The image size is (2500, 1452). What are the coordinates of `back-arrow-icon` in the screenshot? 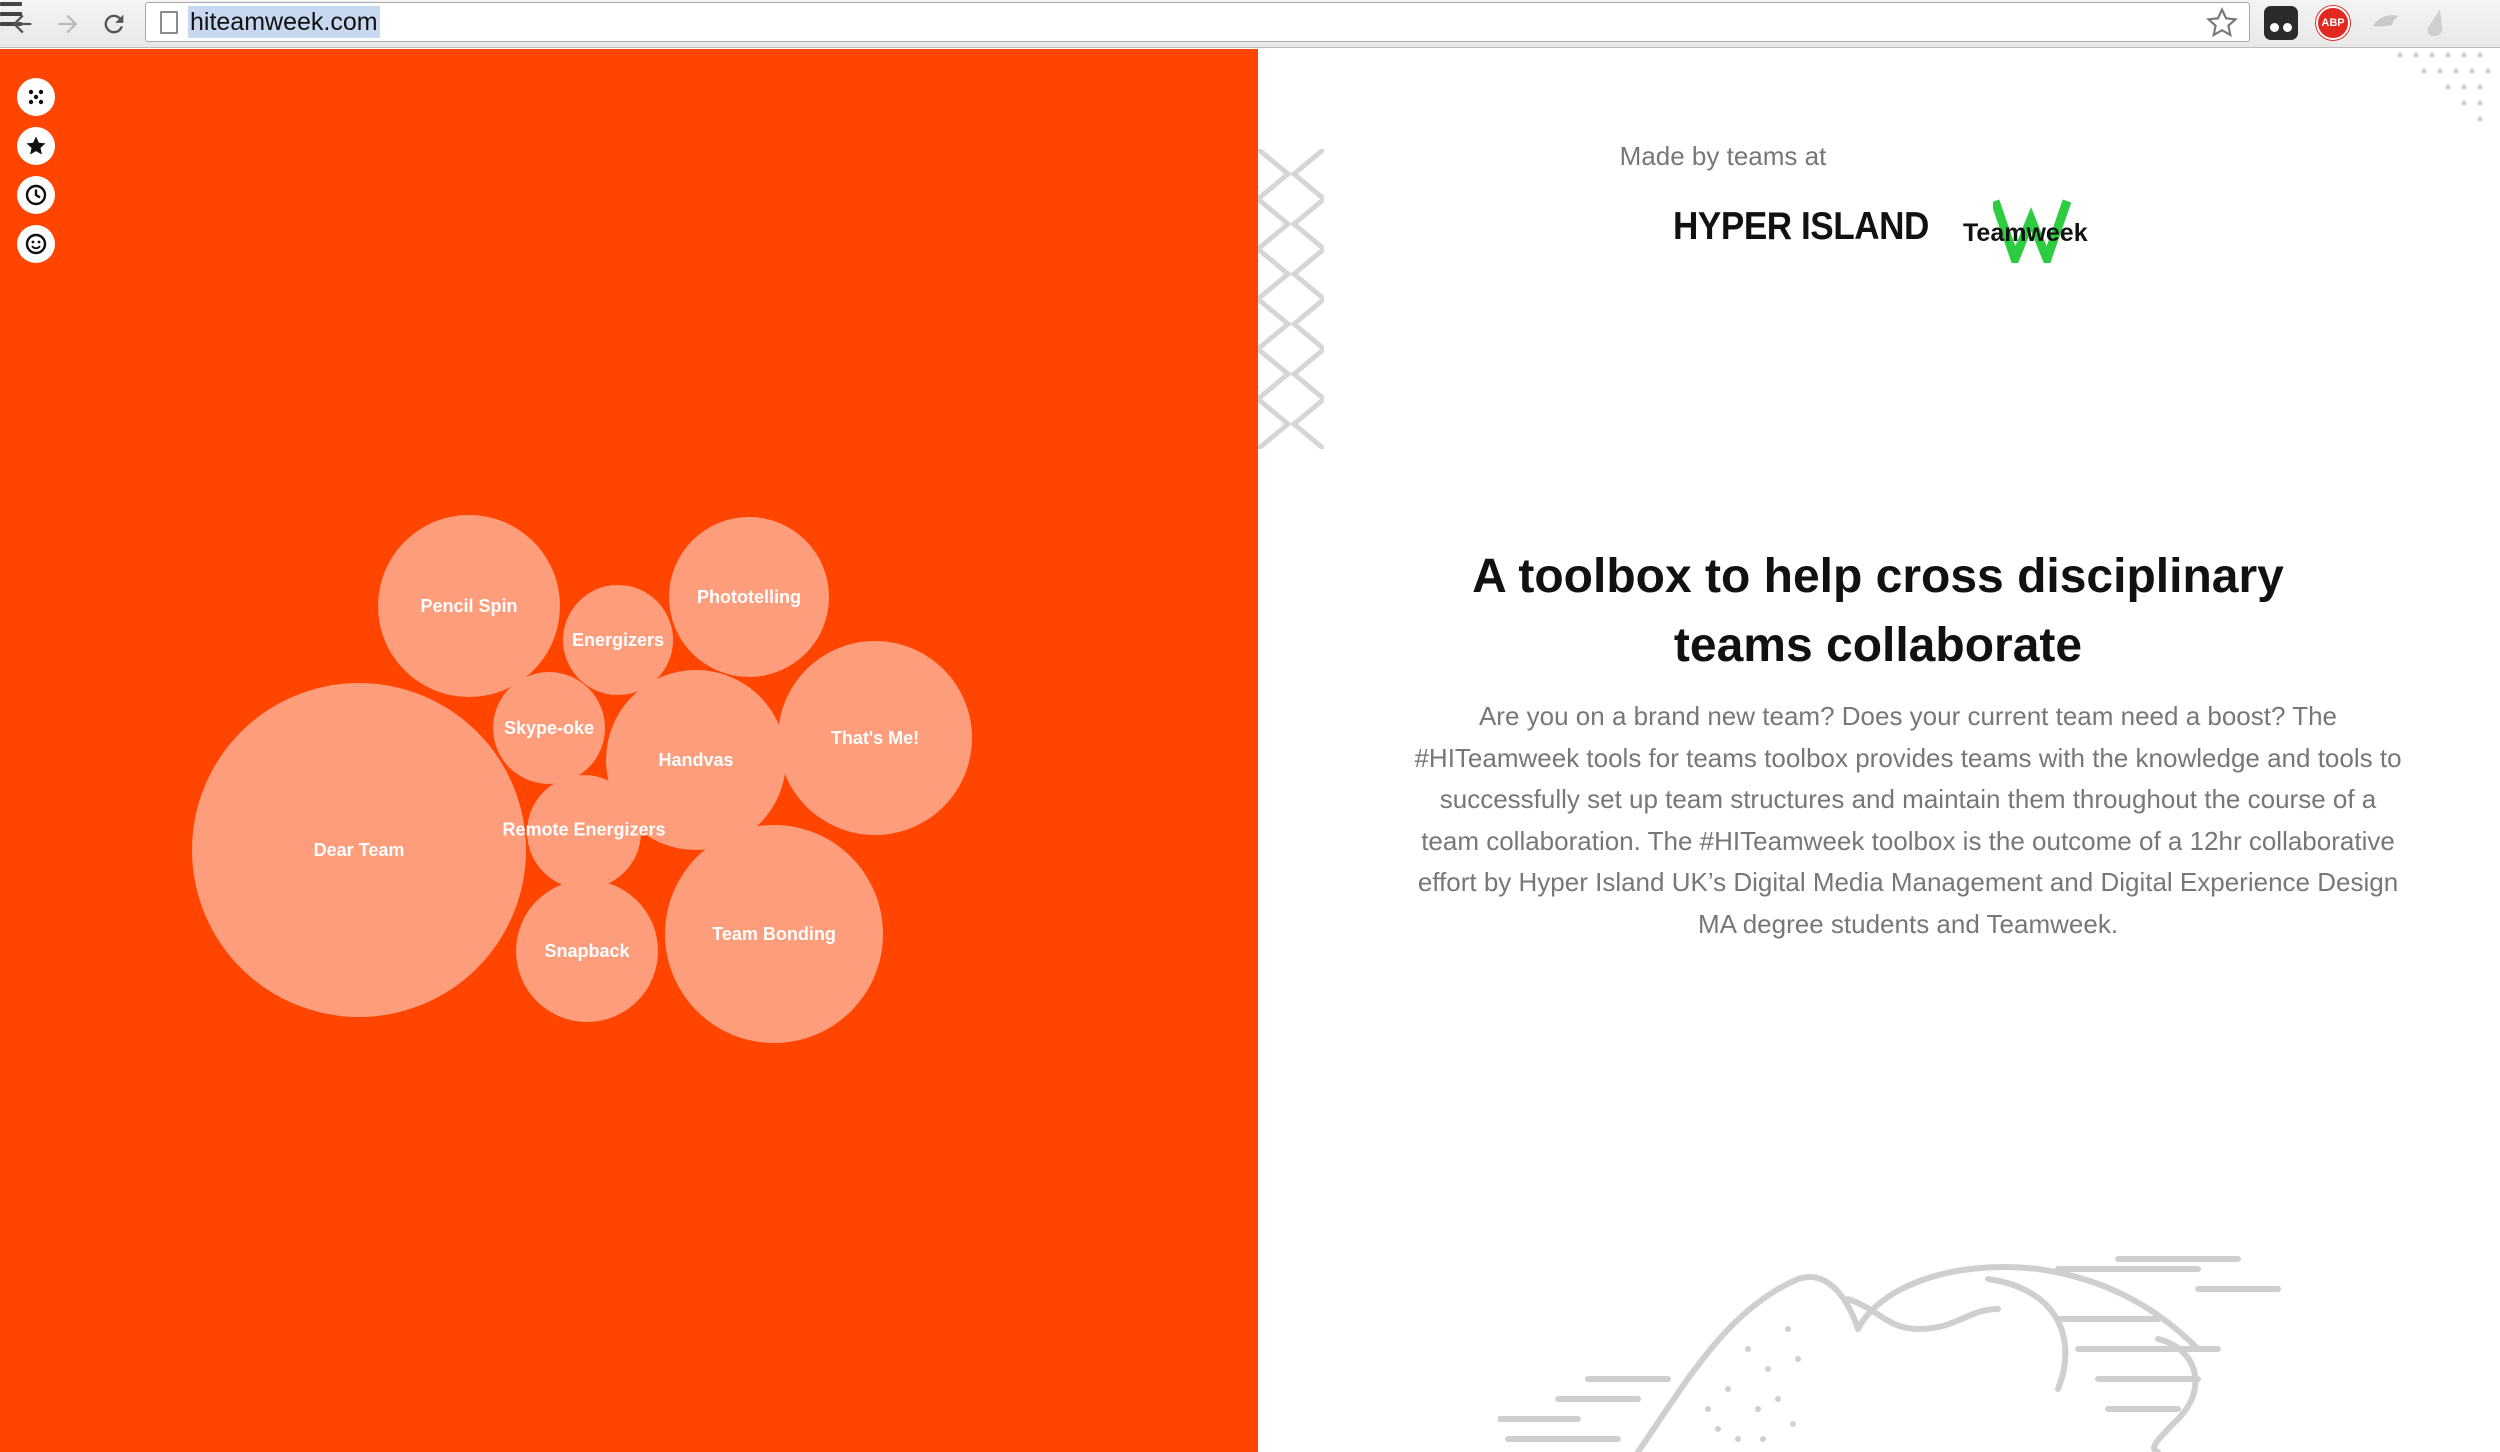 It's located at (22, 24).